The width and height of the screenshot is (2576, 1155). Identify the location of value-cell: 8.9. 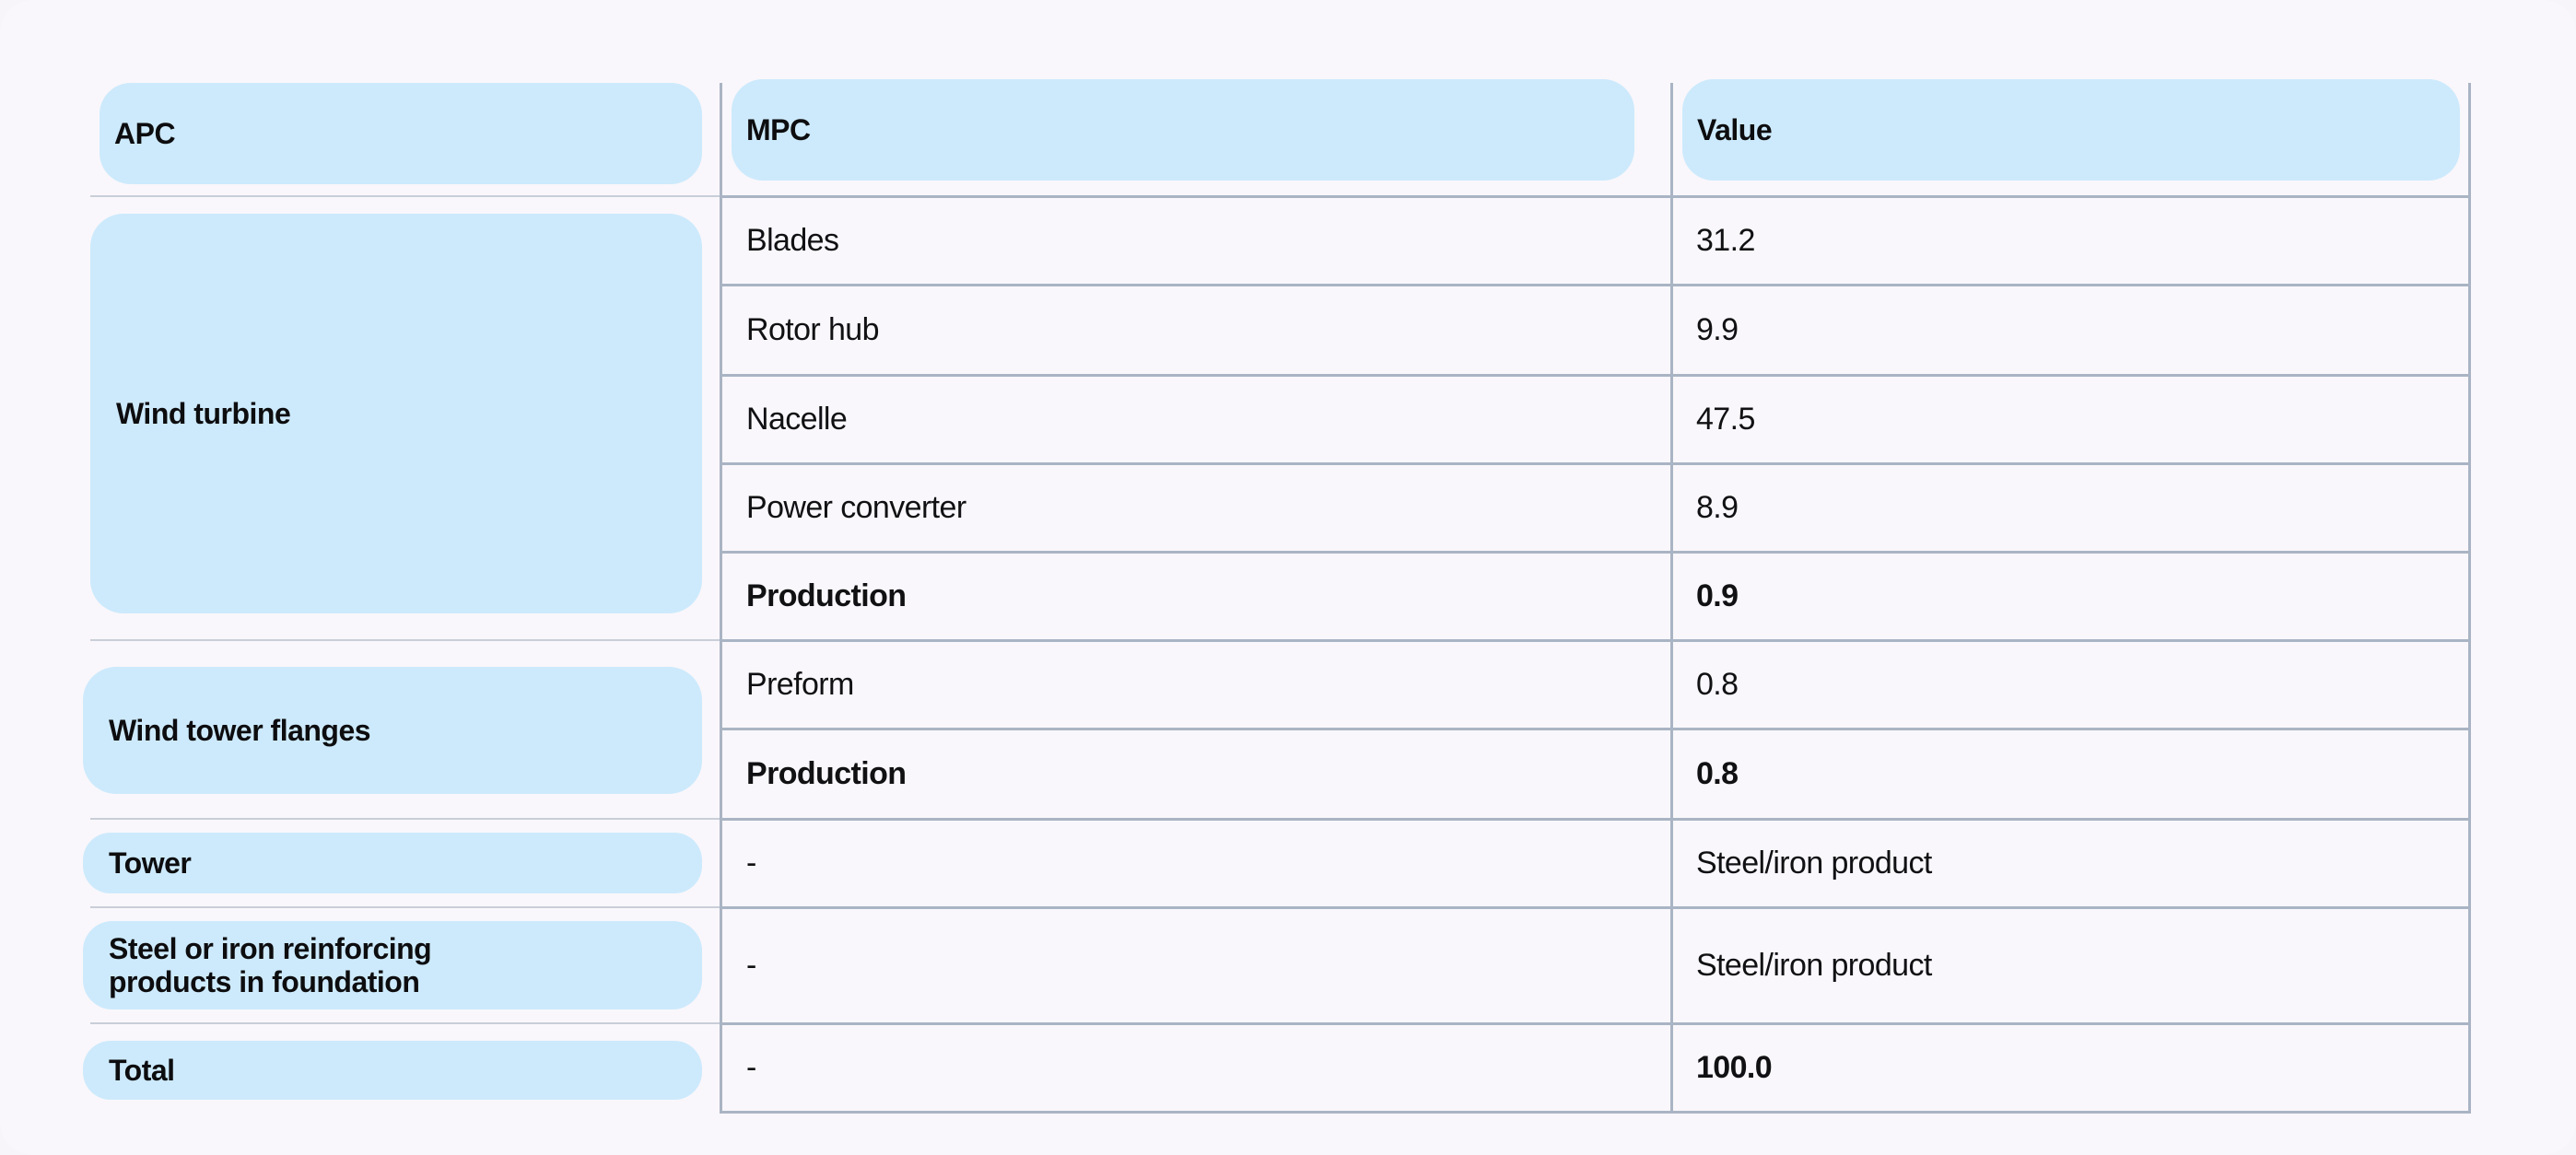
(1717, 507).